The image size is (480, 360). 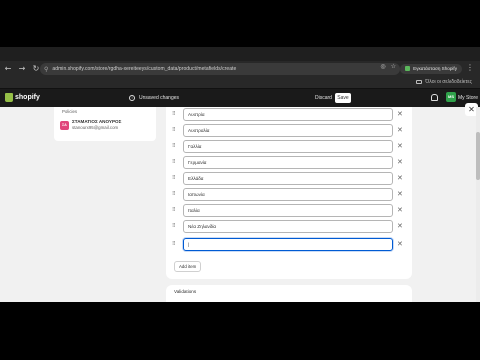 I want to click on browser-menu-icon: ⋮, so click(x=470, y=67).